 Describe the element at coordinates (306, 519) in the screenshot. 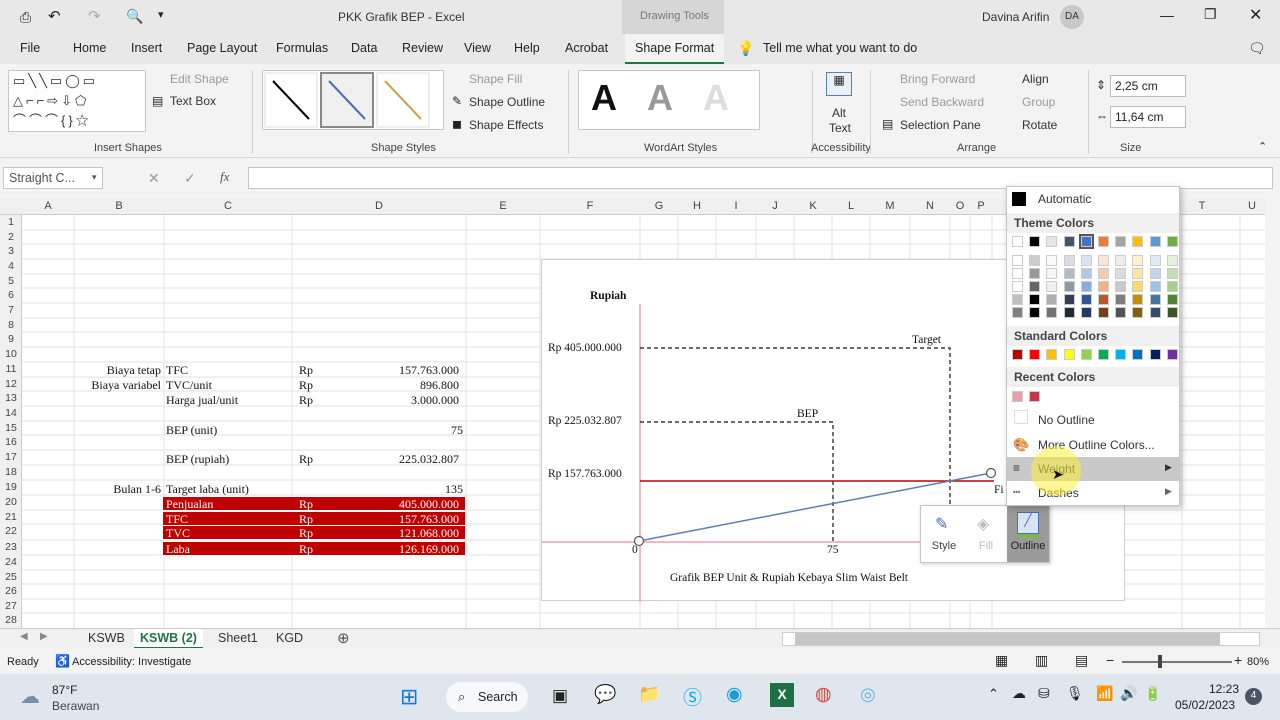

I see `cell-rp21: Rp` at that location.